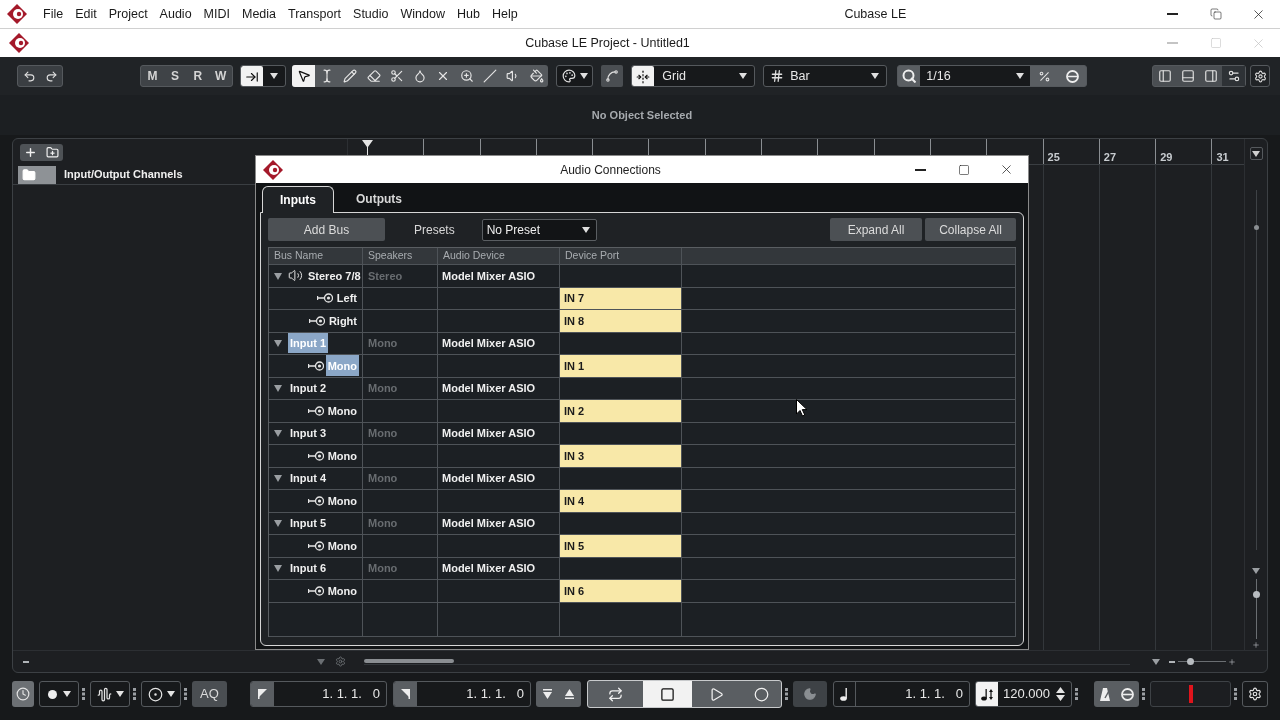 This screenshot has width=1280, height=720. Describe the element at coordinates (810, 694) in the screenshot. I see `auto-punch-button` at that location.